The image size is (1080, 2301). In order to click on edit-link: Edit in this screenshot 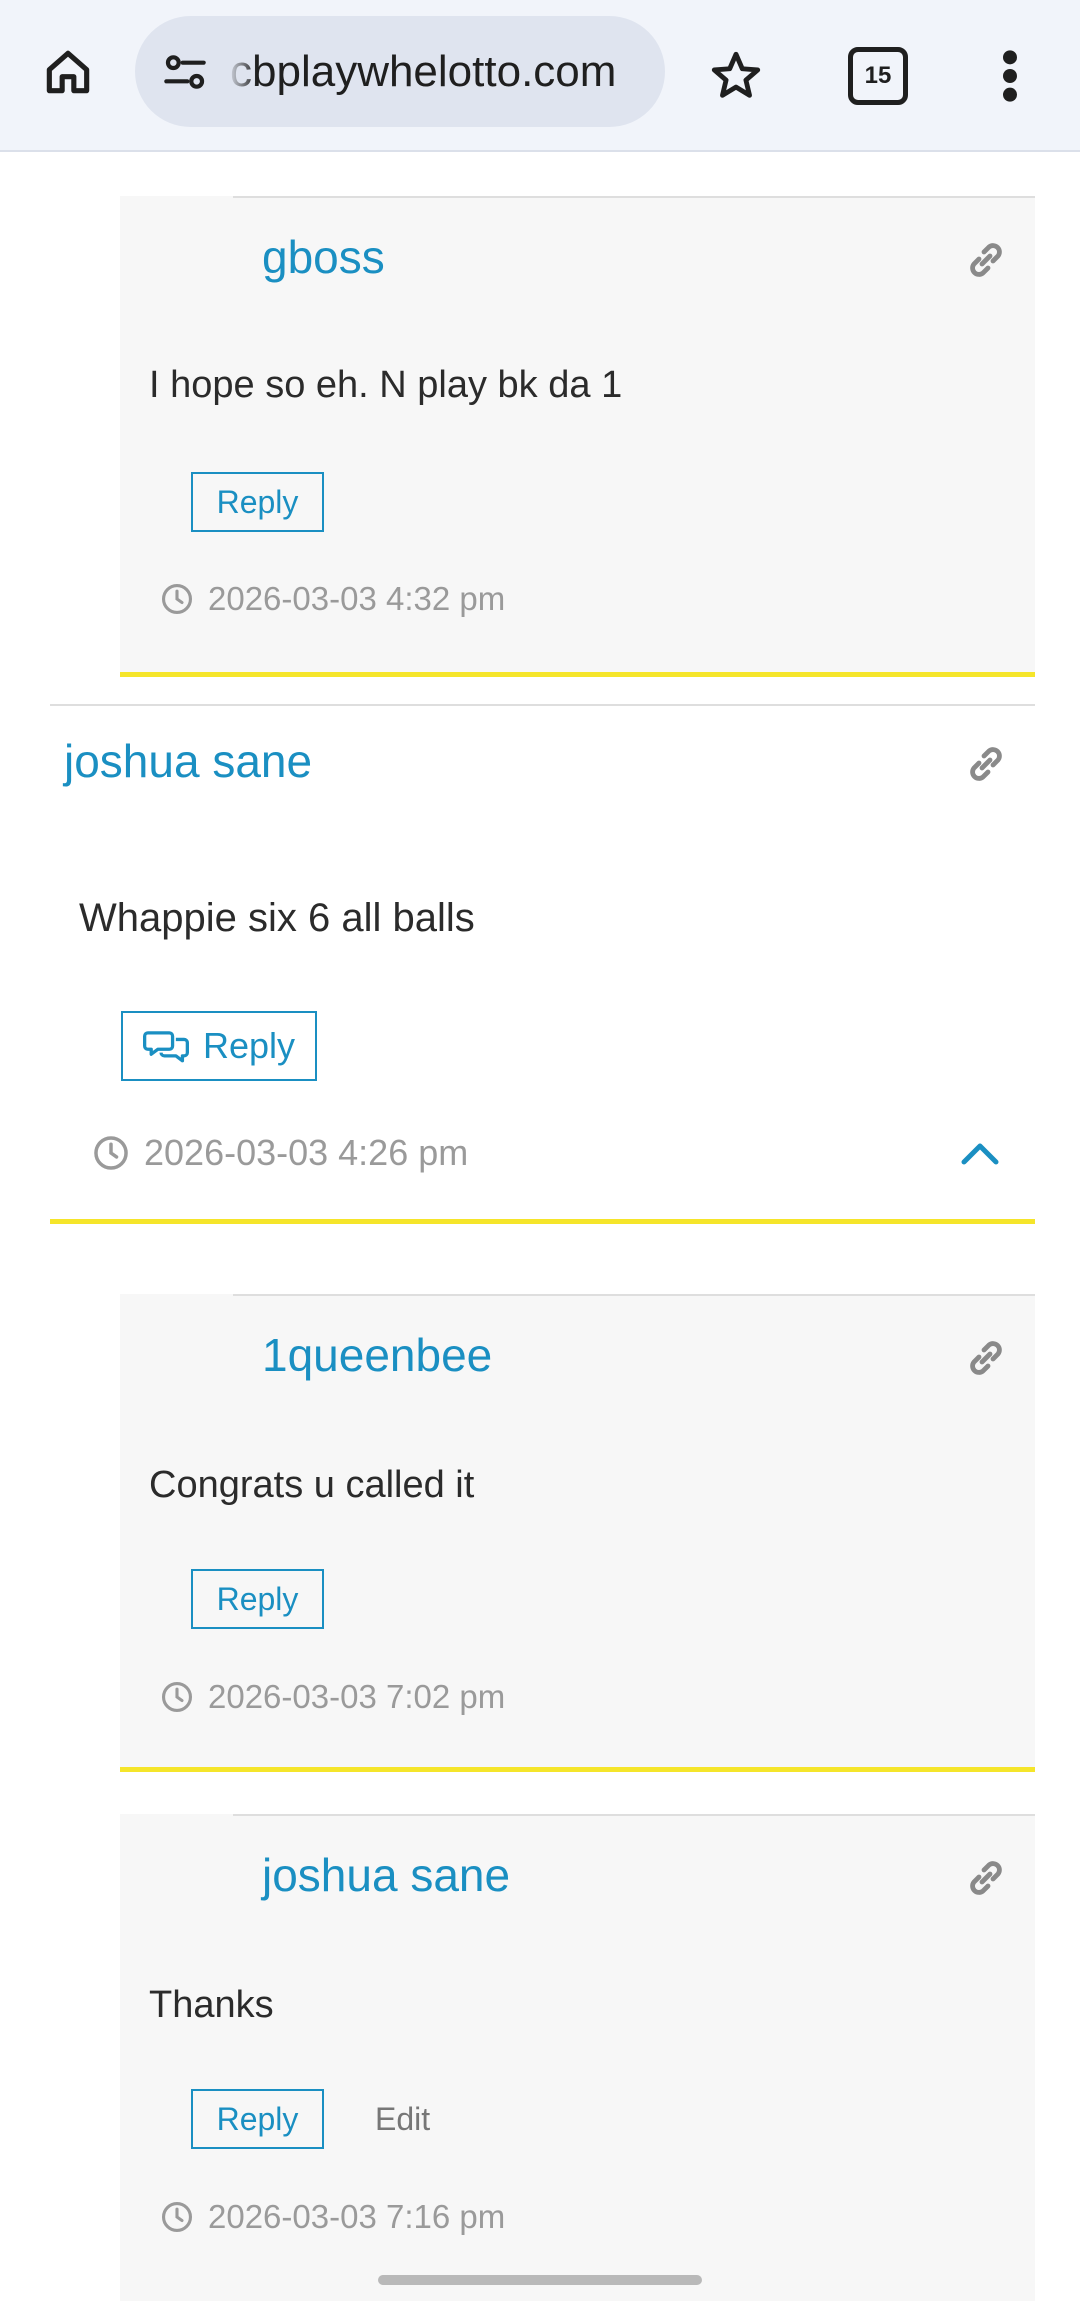, I will do `click(402, 2119)`.